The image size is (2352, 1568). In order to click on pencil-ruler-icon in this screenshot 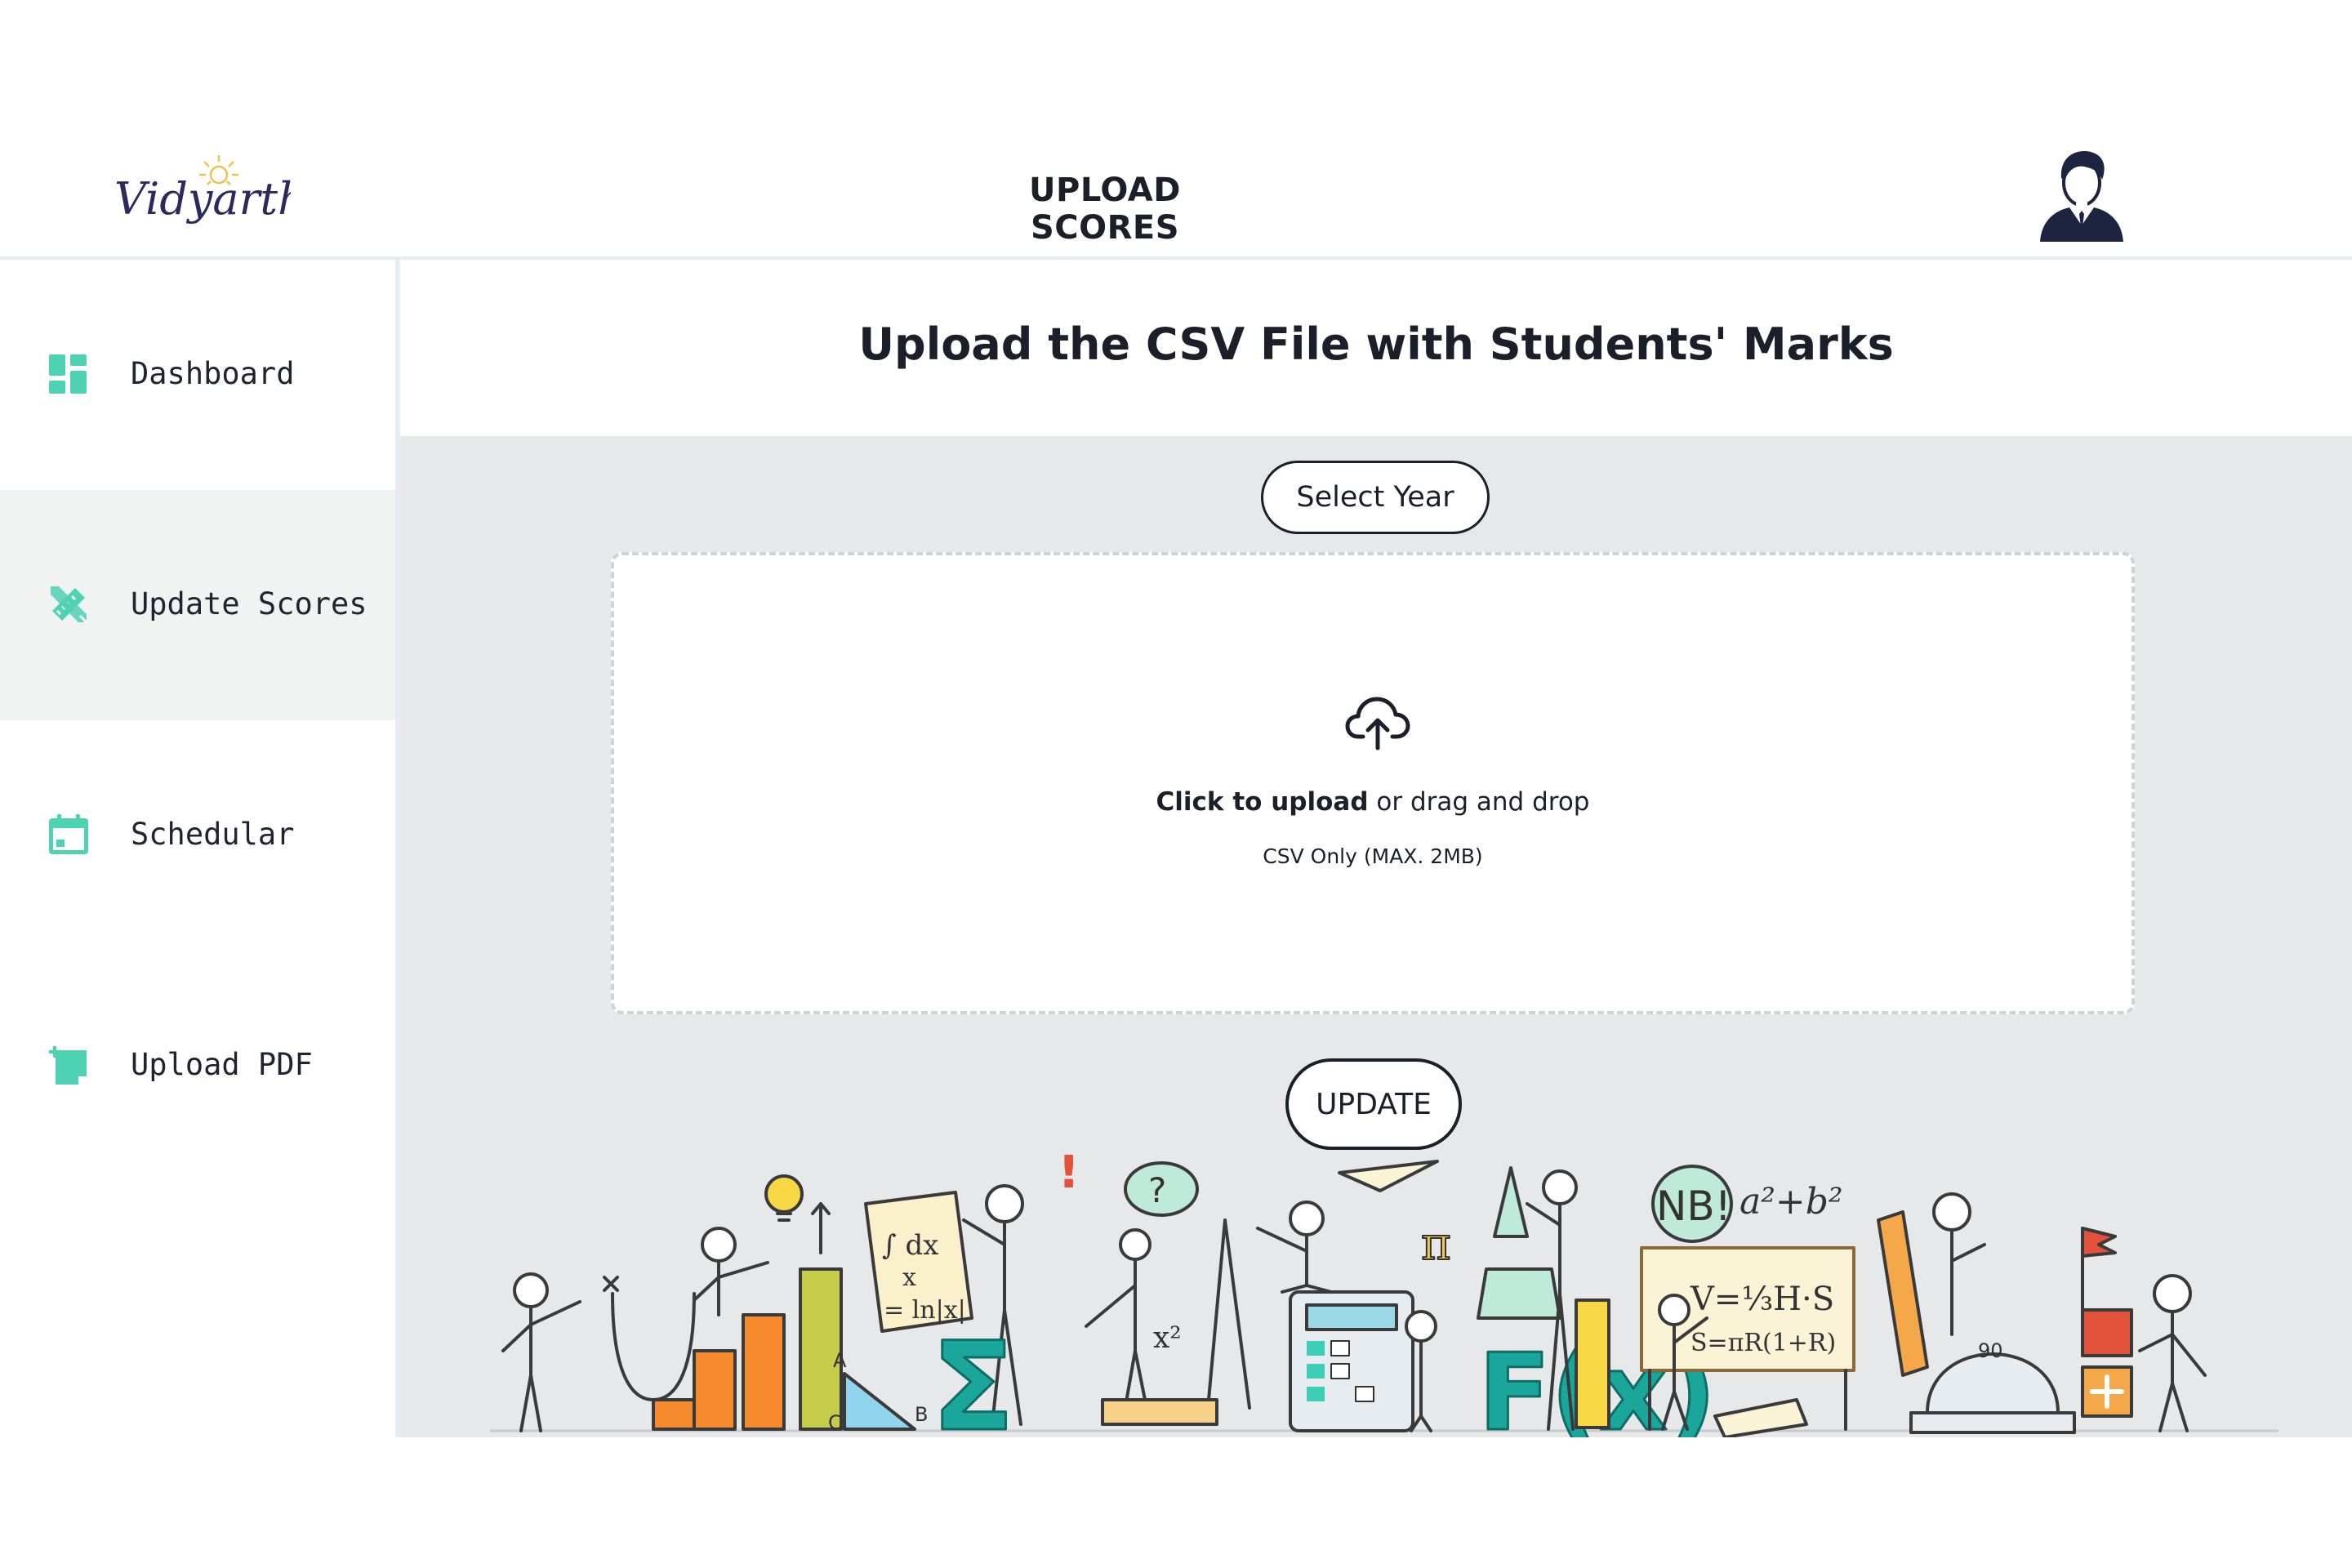, I will do `click(69, 605)`.